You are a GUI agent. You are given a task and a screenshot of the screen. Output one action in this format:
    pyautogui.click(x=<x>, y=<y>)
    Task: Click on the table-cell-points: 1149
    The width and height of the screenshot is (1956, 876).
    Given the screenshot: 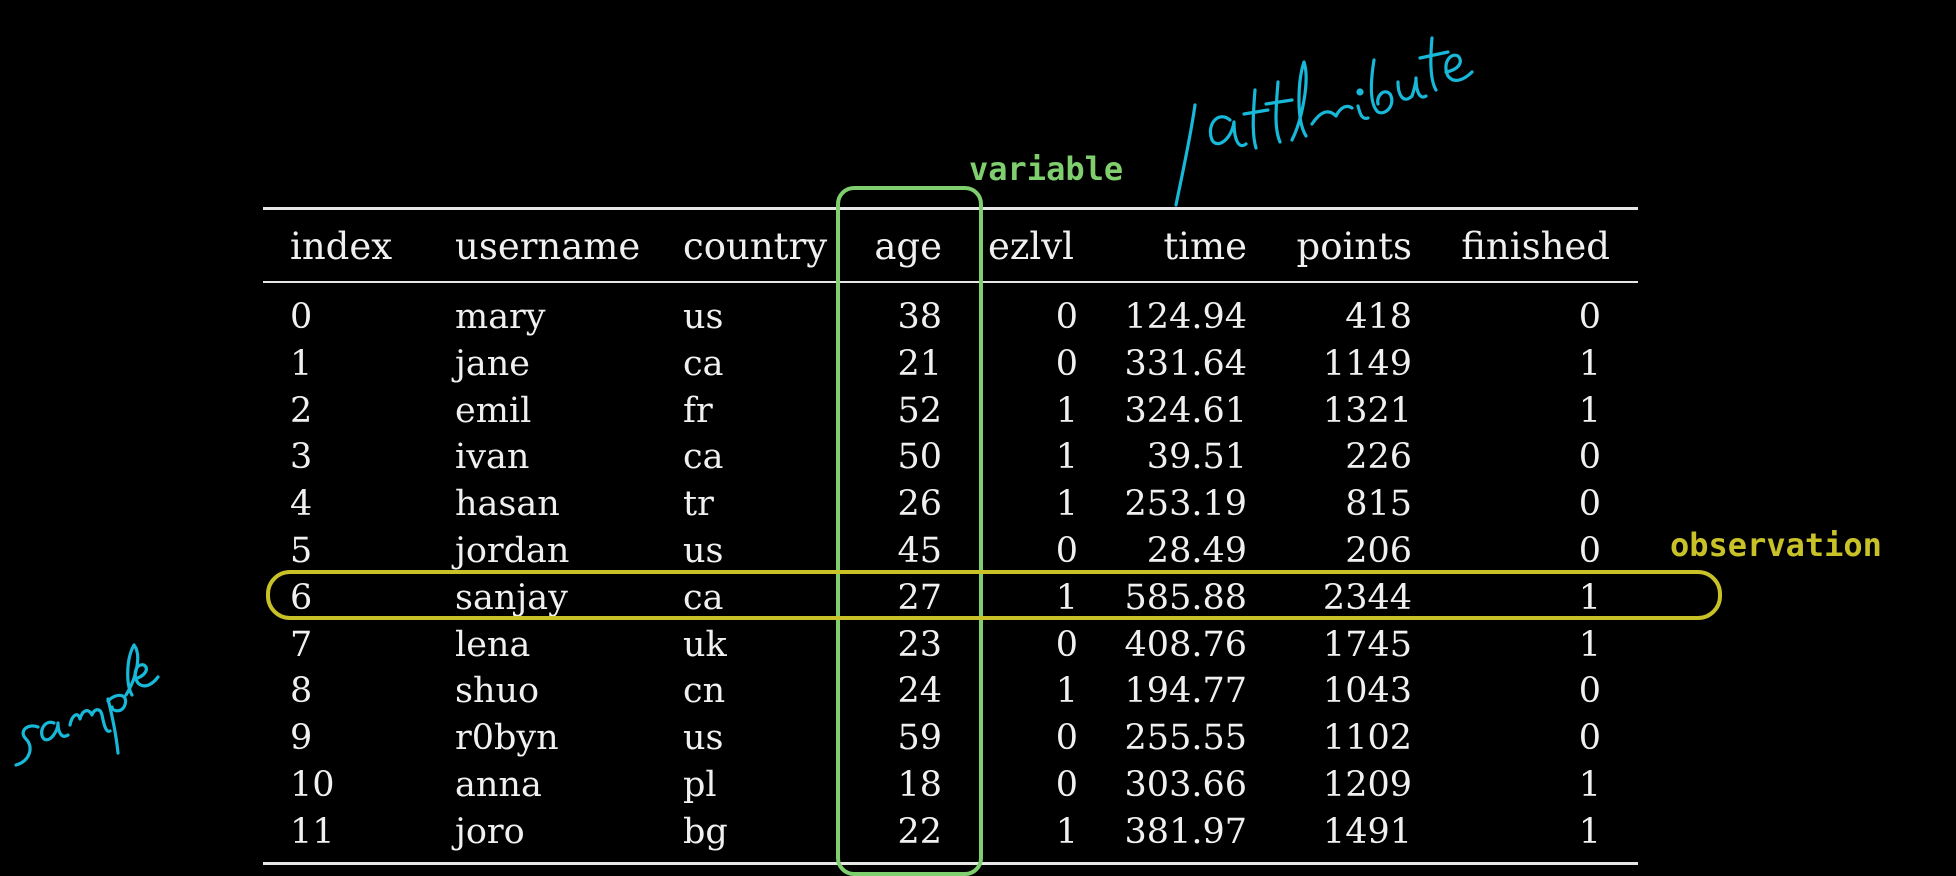 What is the action you would take?
    pyautogui.click(x=1367, y=364)
    